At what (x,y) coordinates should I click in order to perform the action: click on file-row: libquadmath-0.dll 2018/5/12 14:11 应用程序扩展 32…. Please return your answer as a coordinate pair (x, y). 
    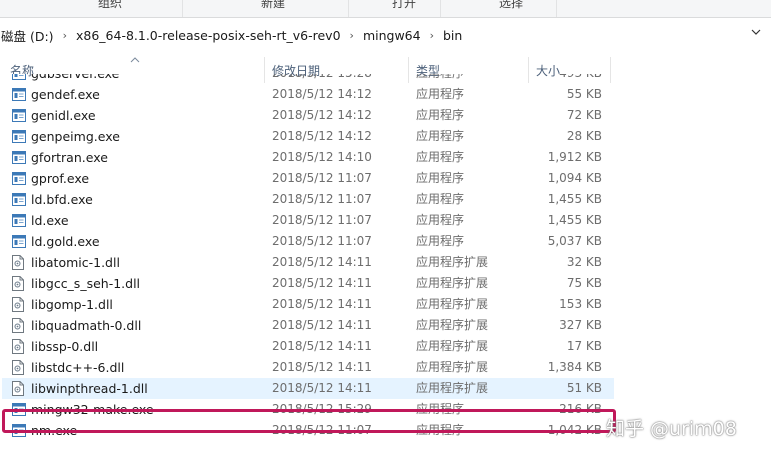
    Looking at the image, I should click on (308, 325).